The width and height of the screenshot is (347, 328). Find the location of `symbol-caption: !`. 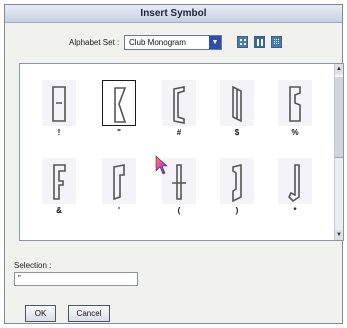

symbol-caption: ! is located at coordinates (59, 132).